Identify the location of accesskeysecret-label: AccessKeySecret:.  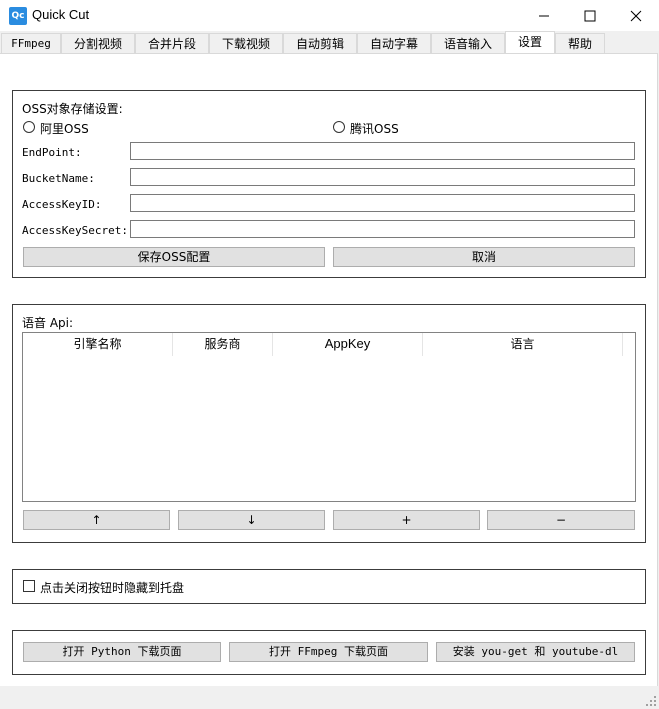
(75, 230).